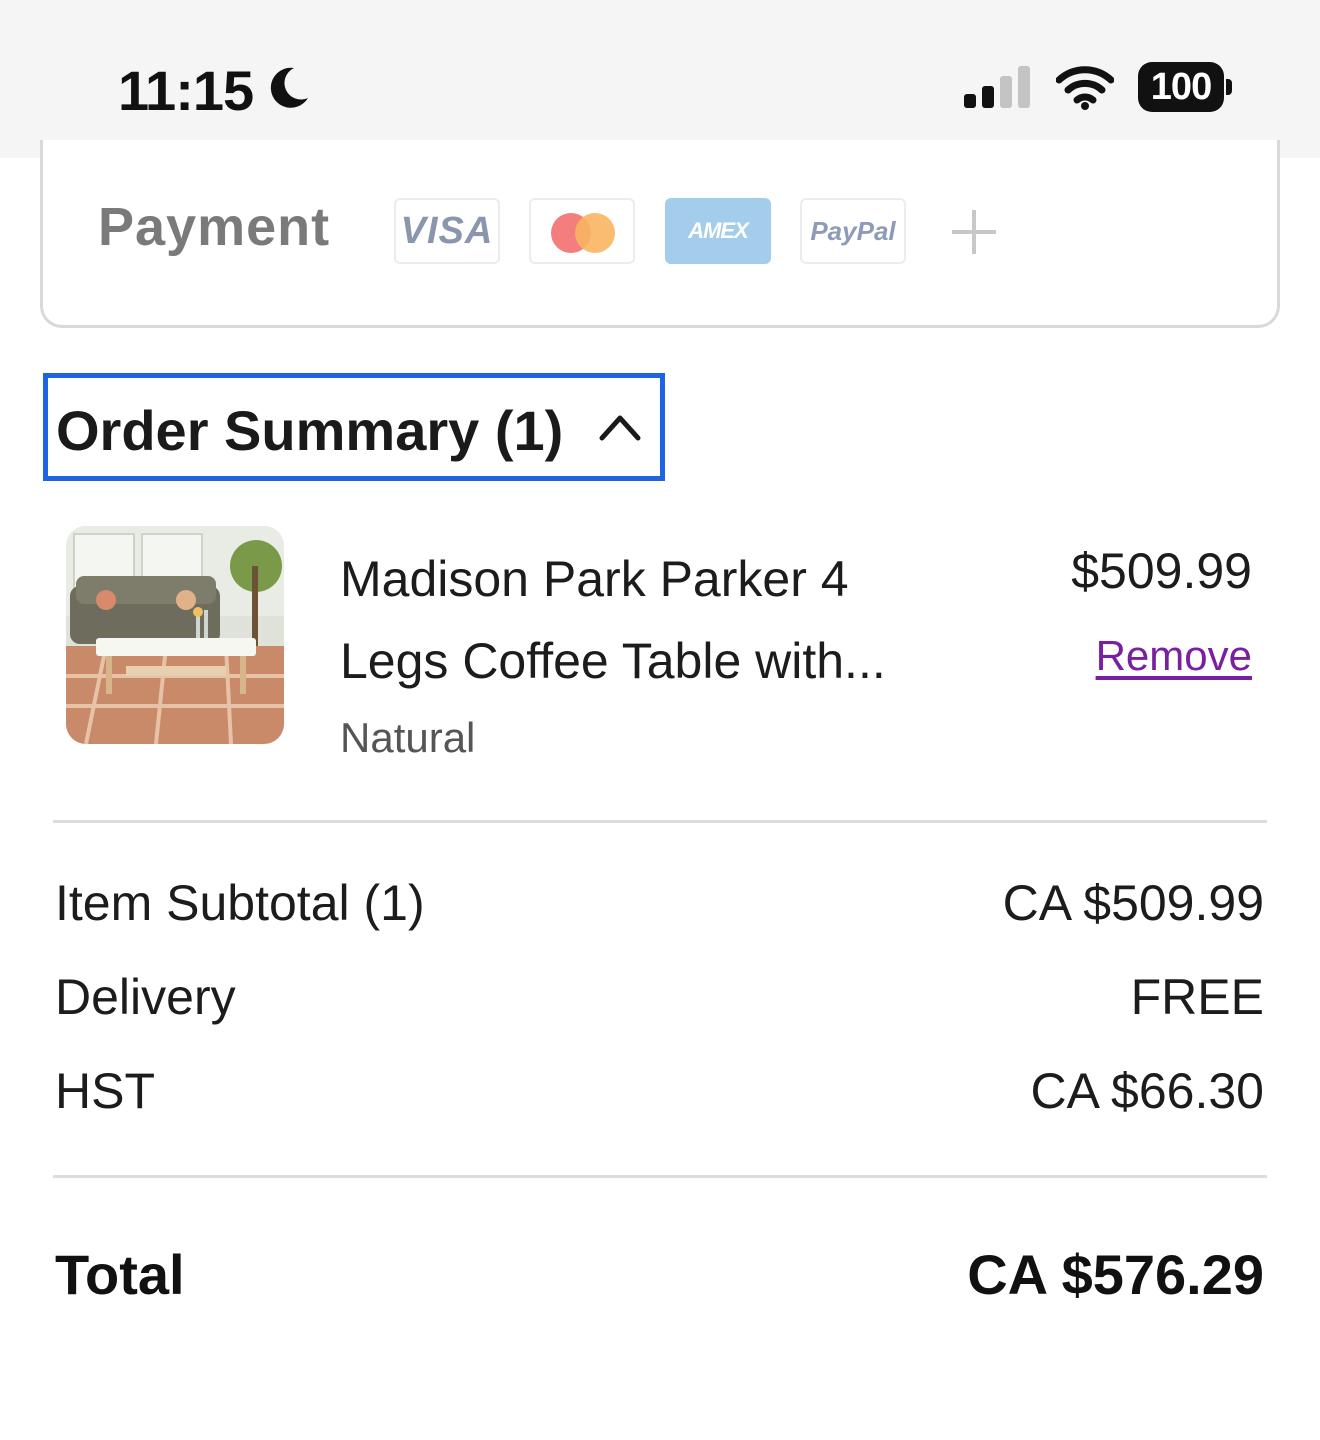  Describe the element at coordinates (120, 1274) in the screenshot. I see `total-label: Total` at that location.